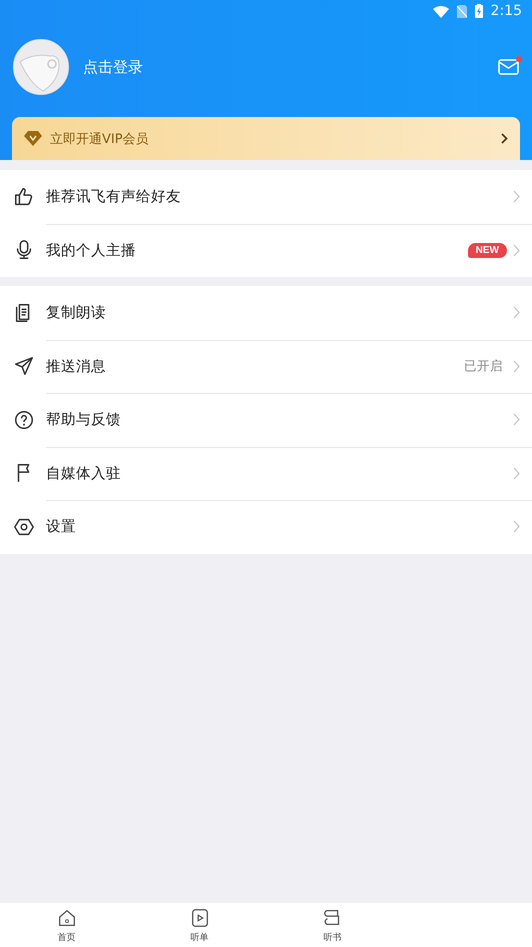  Describe the element at coordinates (461, 11) in the screenshot. I see `no-sim-icon` at that location.